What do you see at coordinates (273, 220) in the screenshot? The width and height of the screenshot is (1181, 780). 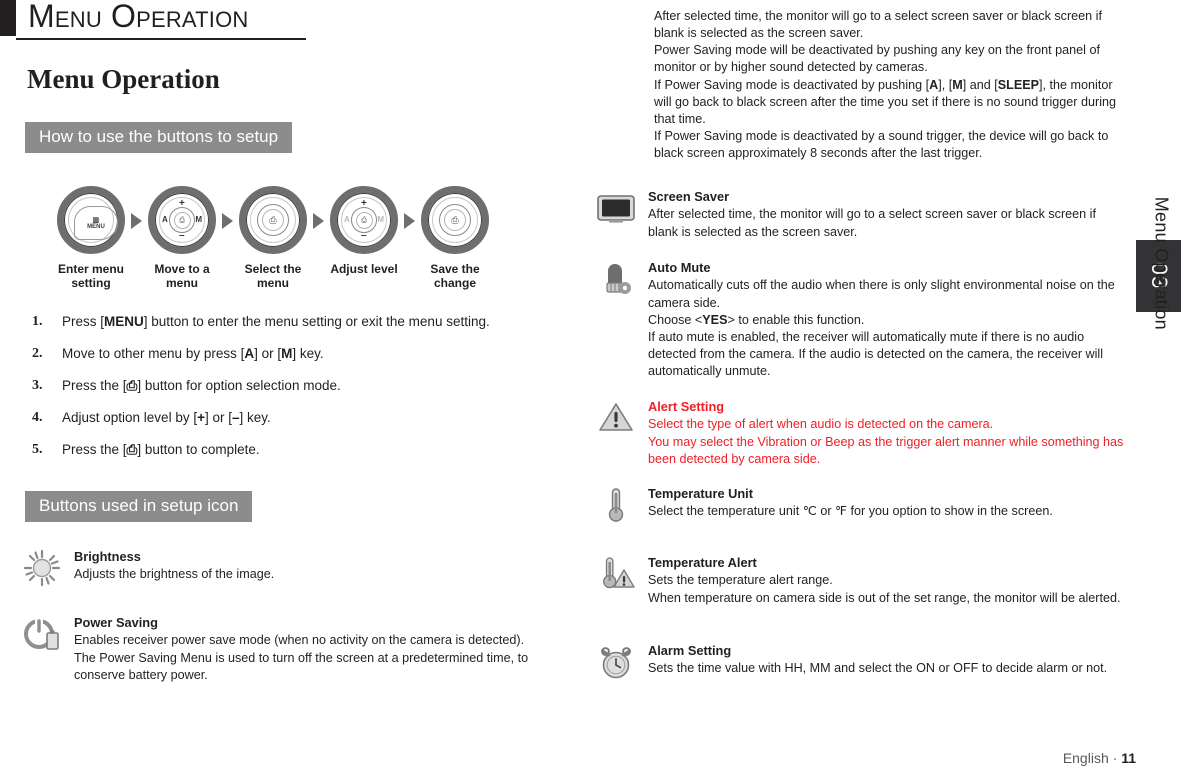 I see `dial-select-button-icon: ⎙` at bounding box center [273, 220].